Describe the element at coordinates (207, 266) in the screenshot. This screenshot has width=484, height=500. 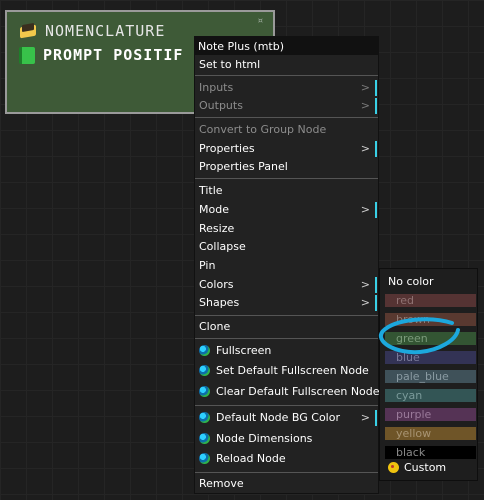
I see `menu-item-pin: Pin` at that location.